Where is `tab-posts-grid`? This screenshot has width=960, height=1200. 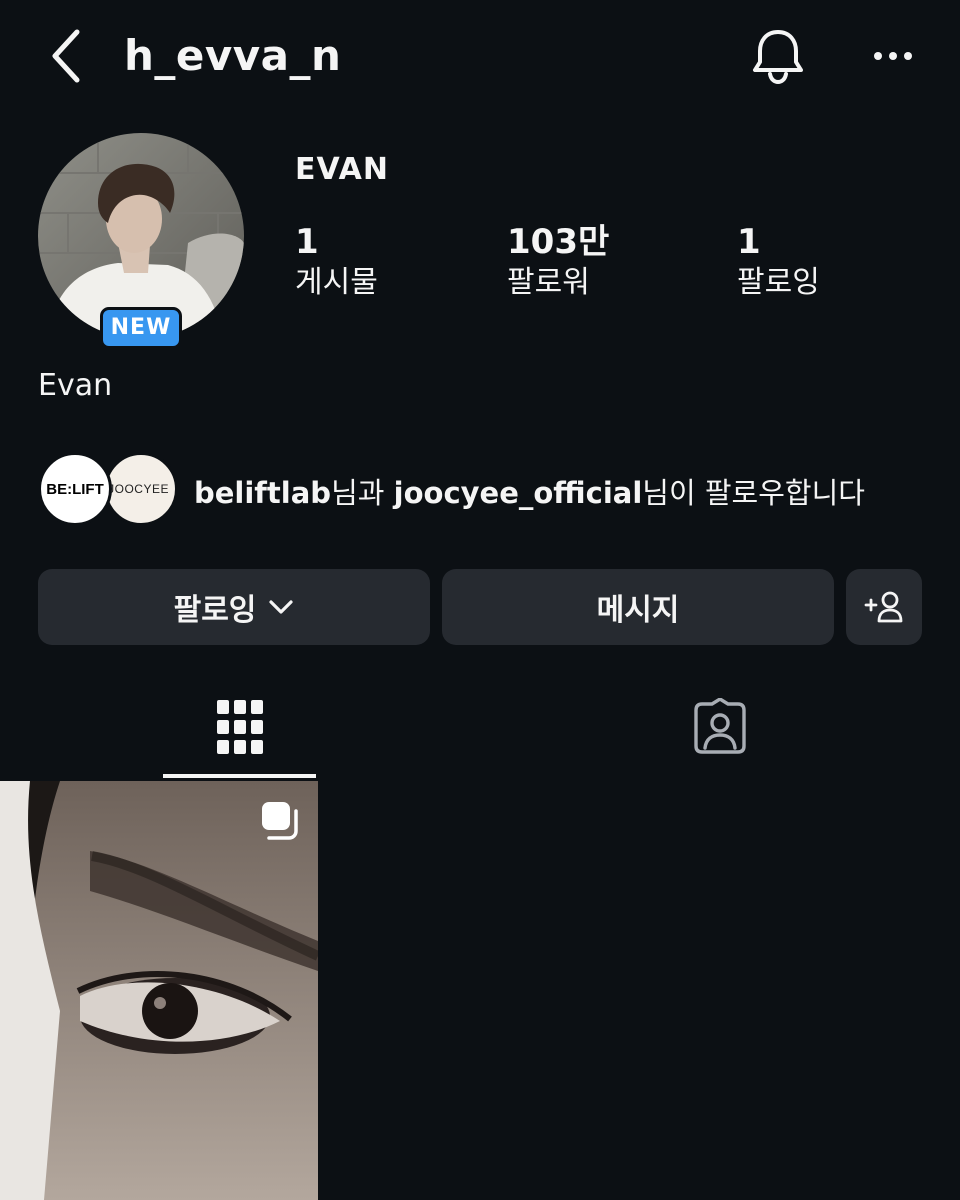 tab-posts-grid is located at coordinates (240, 730).